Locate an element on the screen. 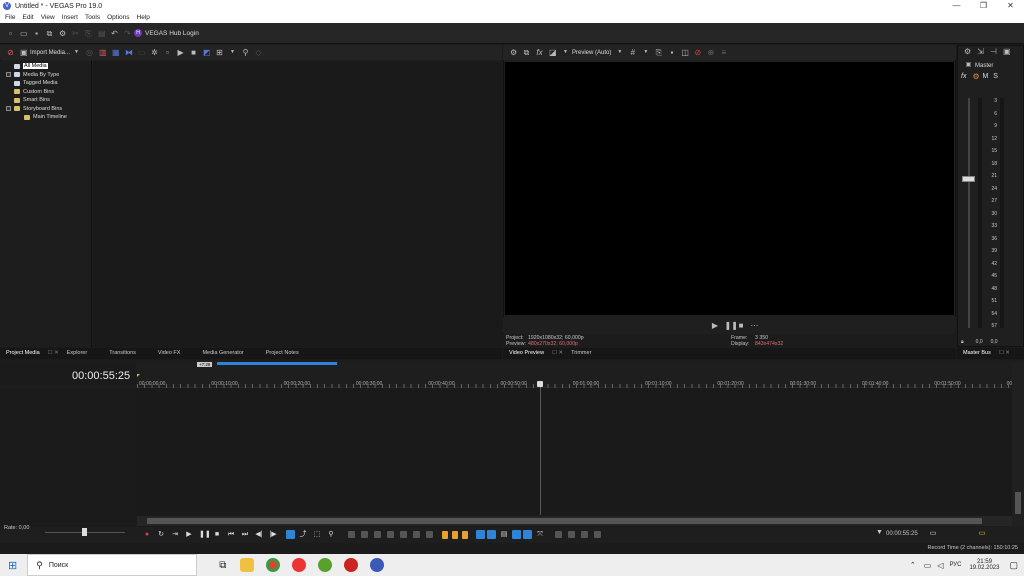 This screenshot has height=576, width=1024. tab-project-media: Project Media is located at coordinates (23, 353).